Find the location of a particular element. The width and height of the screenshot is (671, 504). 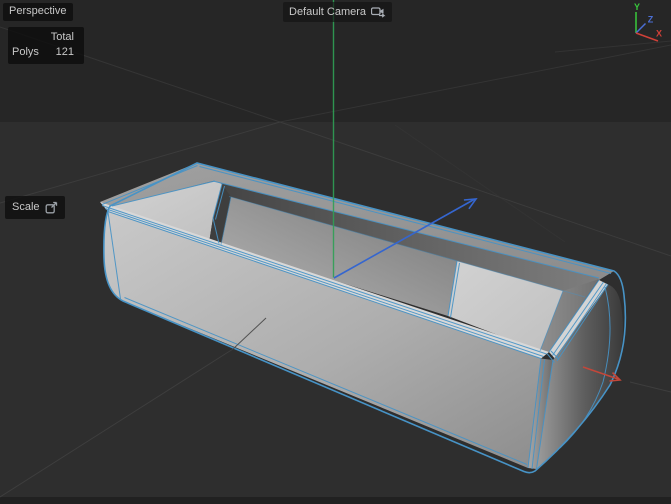

camera-switch-icon is located at coordinates (378, 12).